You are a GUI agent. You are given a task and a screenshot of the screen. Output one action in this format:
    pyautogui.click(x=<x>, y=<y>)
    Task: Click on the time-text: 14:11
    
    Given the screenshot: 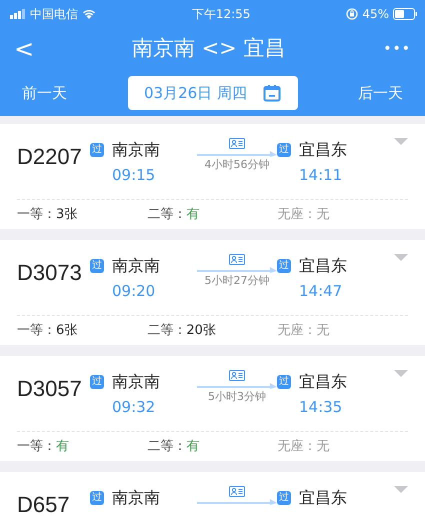 What is the action you would take?
    pyautogui.click(x=321, y=175)
    